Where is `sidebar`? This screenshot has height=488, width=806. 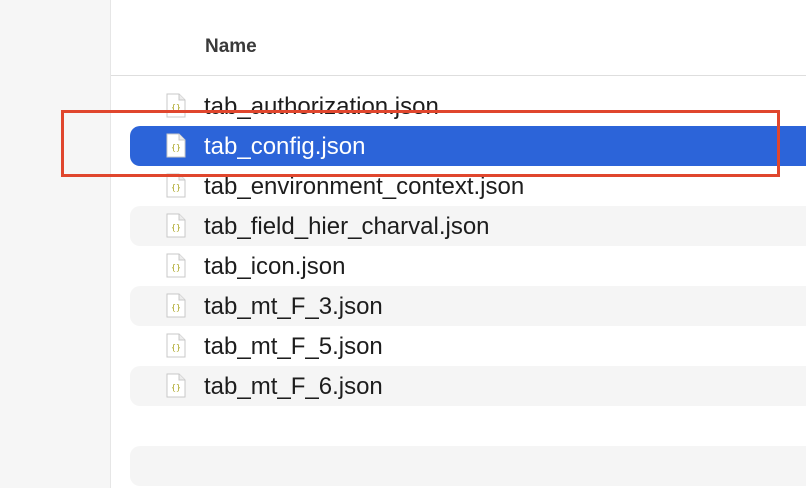
sidebar is located at coordinates (55, 244).